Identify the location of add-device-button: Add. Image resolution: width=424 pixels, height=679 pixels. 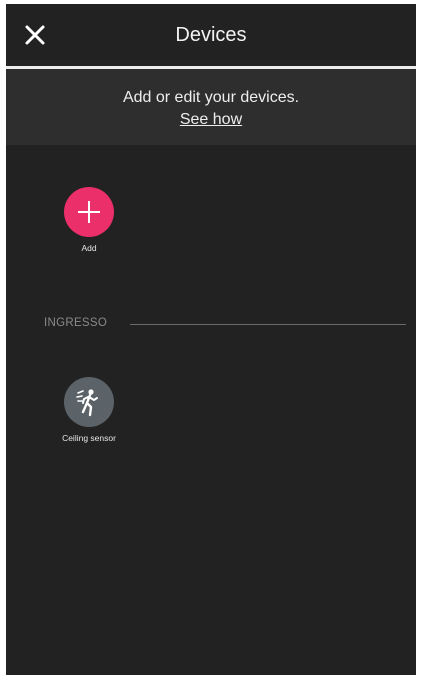
(89, 220).